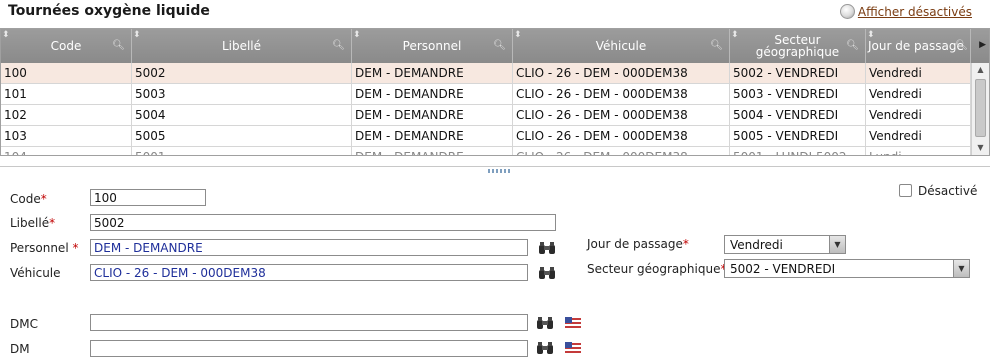 This screenshot has width=998, height=360. Describe the element at coordinates (656, 269) in the screenshot. I see `secteur-label: Secteur géographique*` at that location.